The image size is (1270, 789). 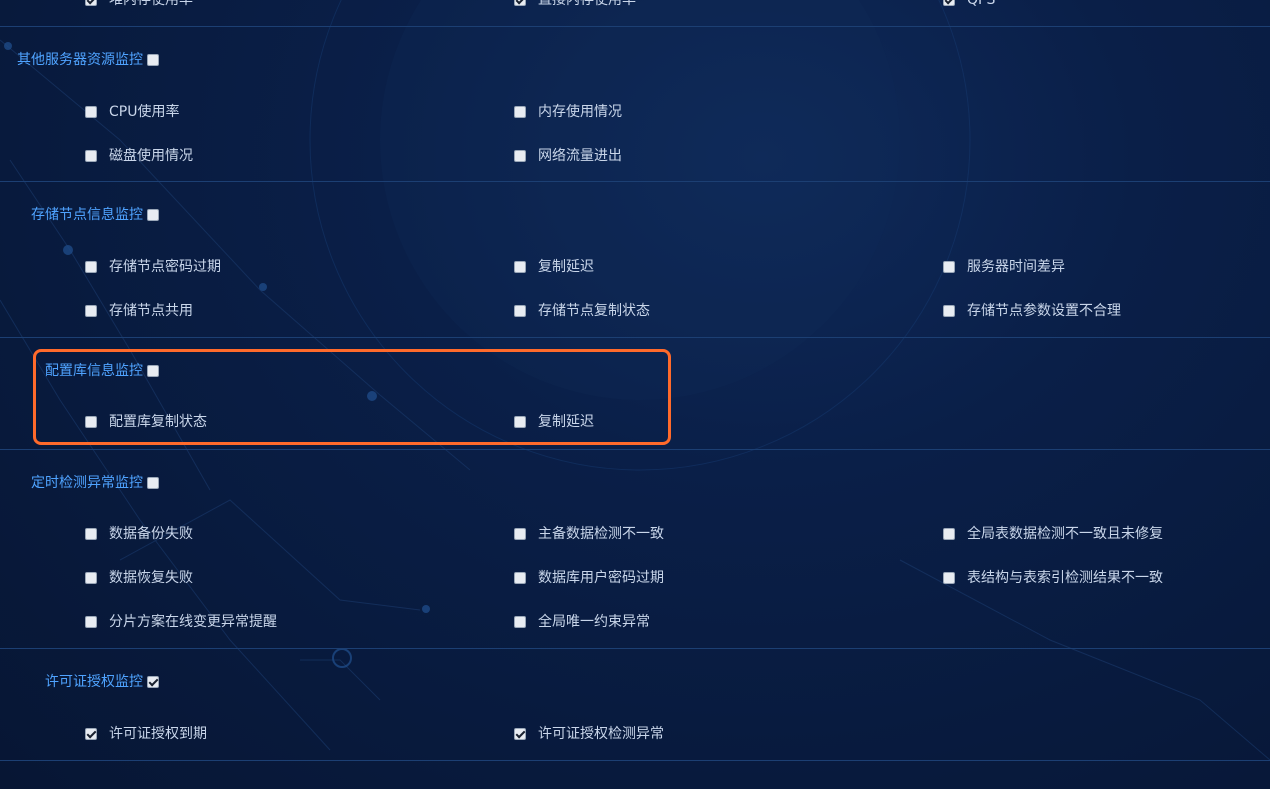 What do you see at coordinates (1044, 311) in the screenshot?
I see `checkbox-label: 存储节点参数设置不合理` at bounding box center [1044, 311].